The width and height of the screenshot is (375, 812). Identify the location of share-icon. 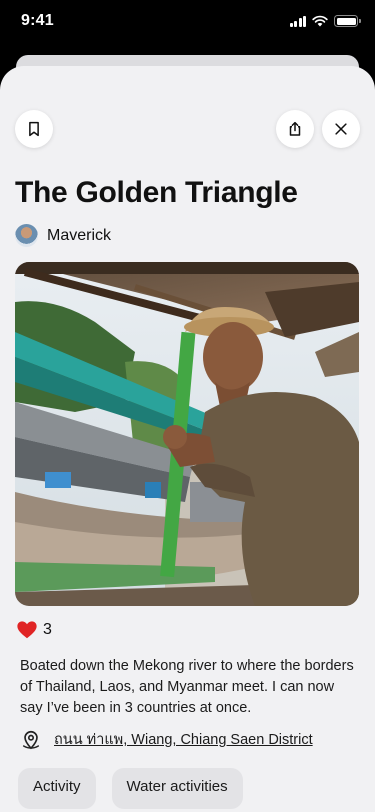
(295, 128).